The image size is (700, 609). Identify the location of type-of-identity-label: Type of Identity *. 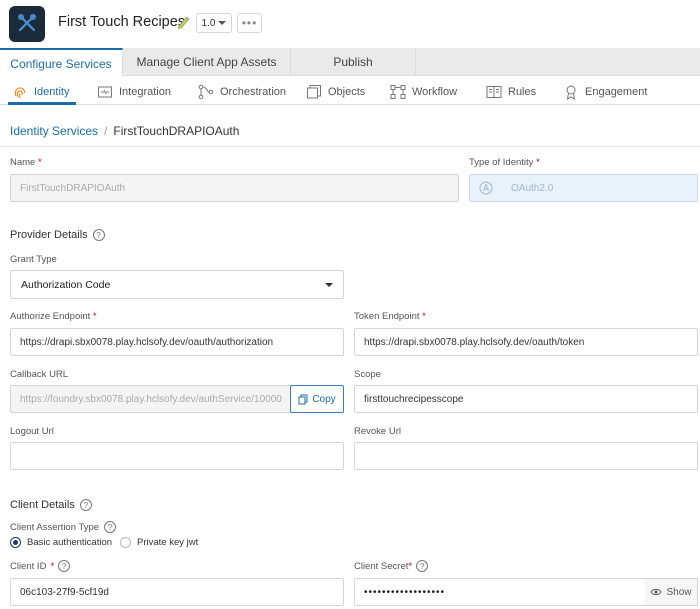
(504, 162).